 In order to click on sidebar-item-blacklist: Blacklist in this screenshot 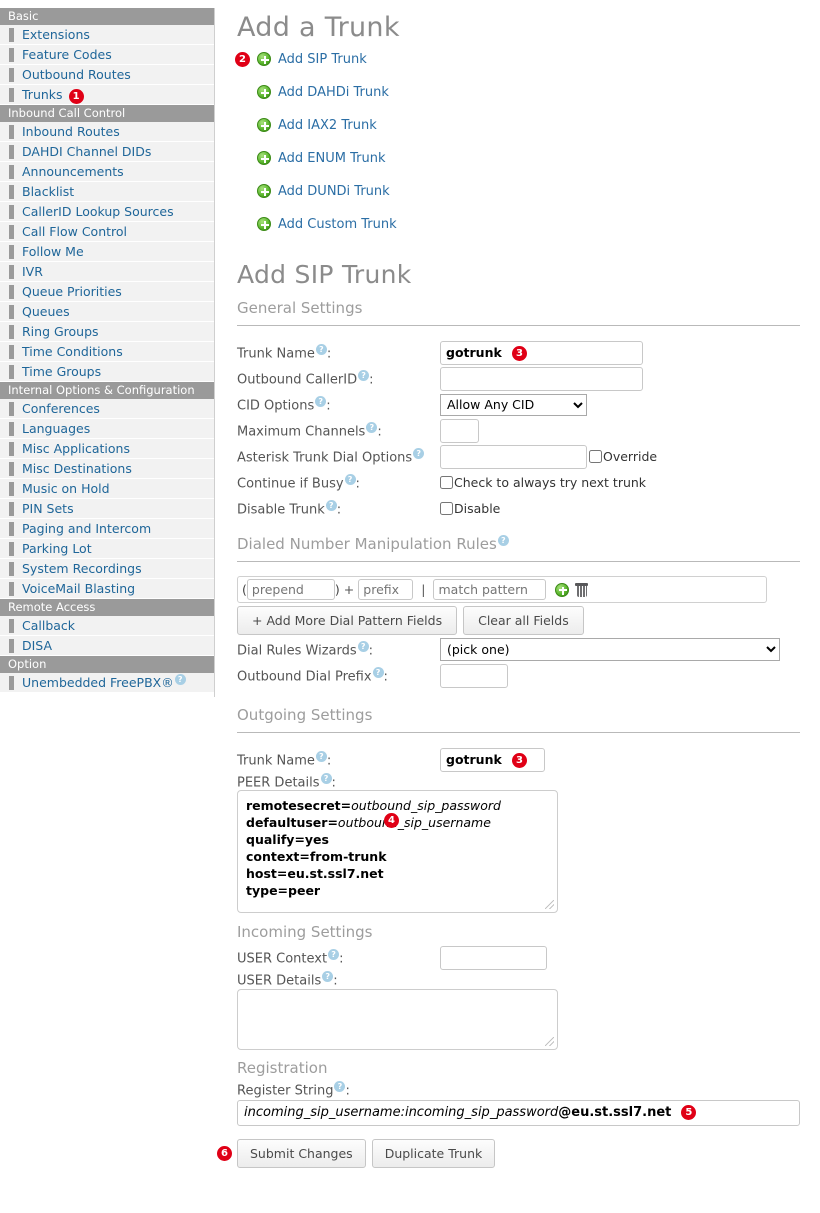, I will do `click(107, 192)`.